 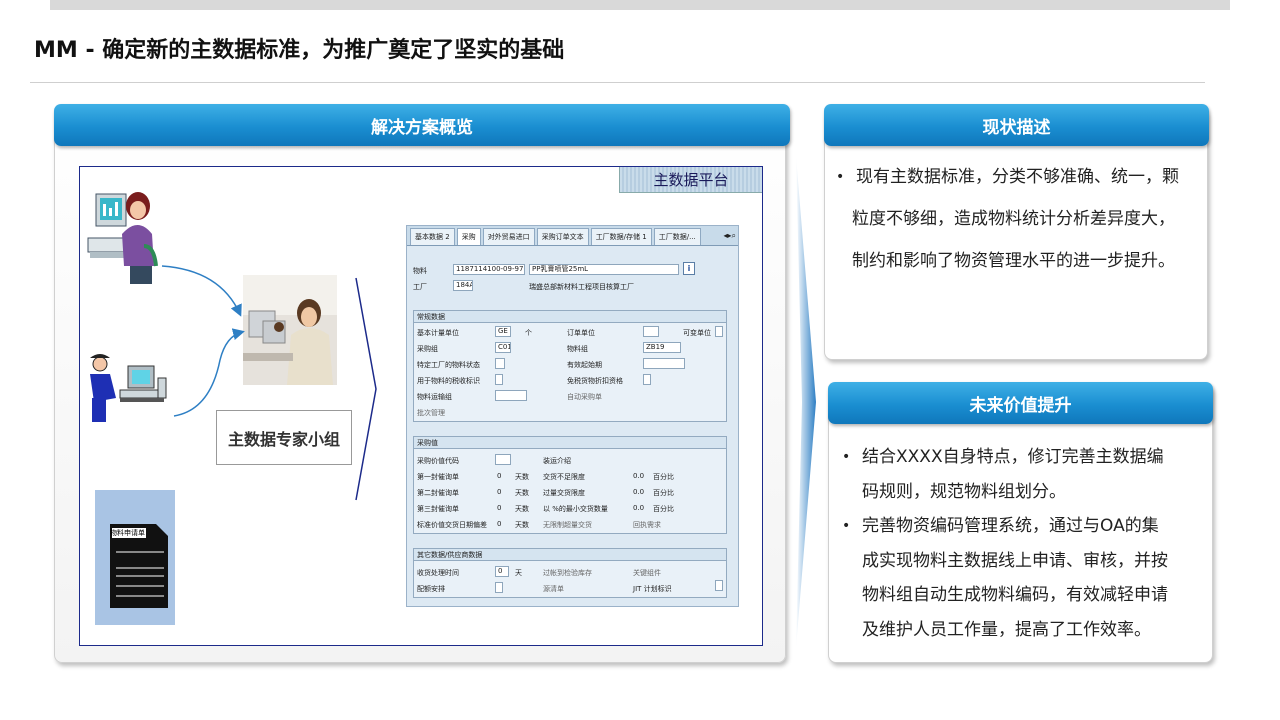 I want to click on info-icon: i, so click(x=689, y=268).